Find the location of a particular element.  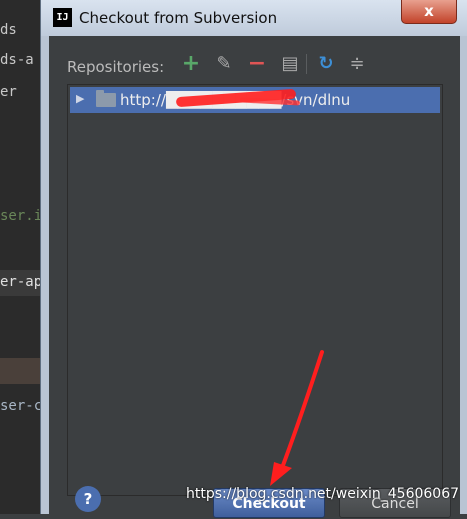

add-icon: + is located at coordinates (191, 64).